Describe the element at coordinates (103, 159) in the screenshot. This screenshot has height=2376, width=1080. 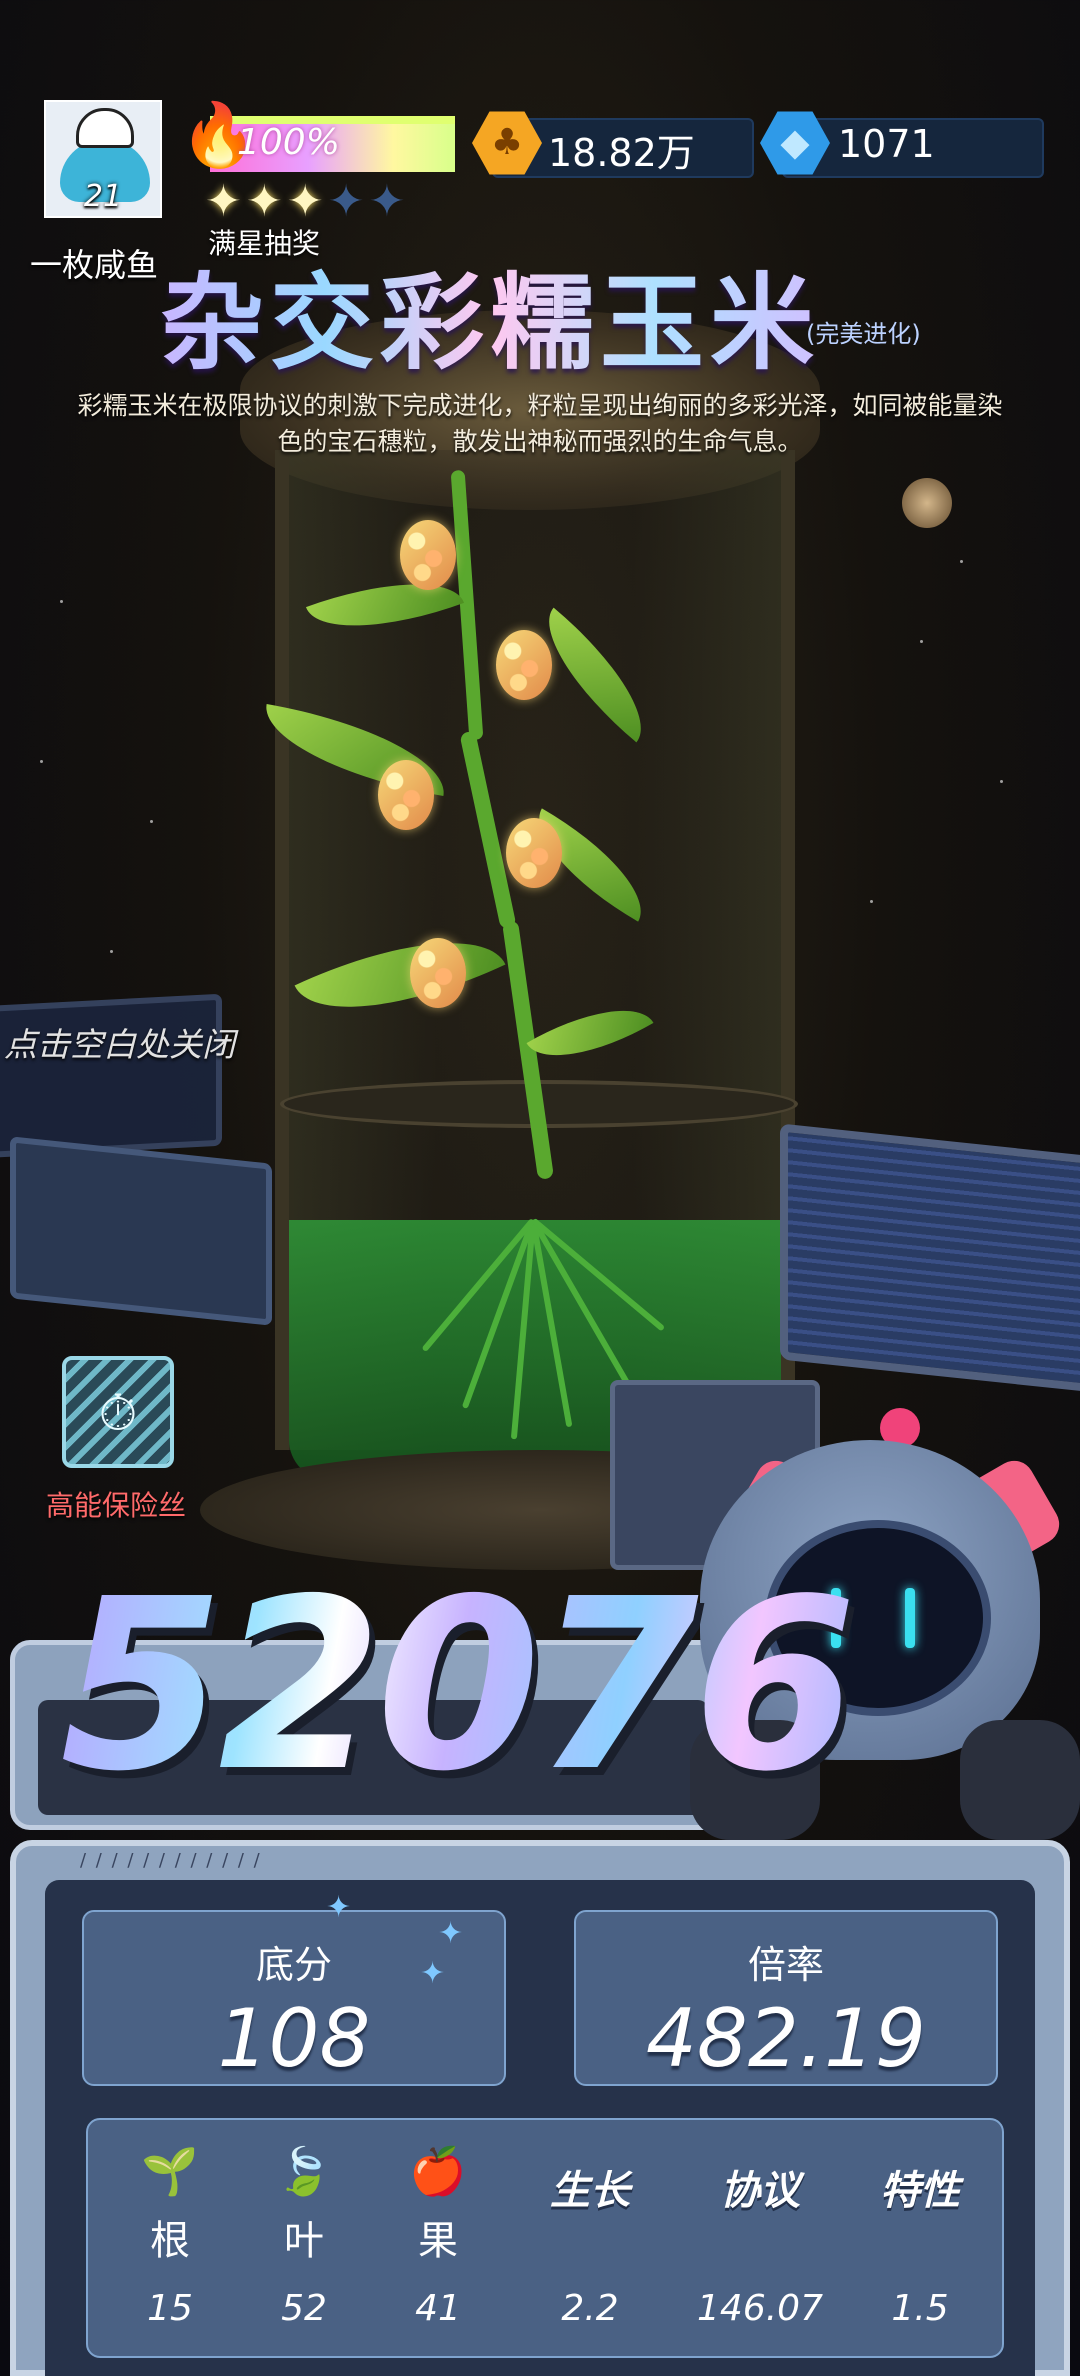
I see `avatar: 21` at that location.